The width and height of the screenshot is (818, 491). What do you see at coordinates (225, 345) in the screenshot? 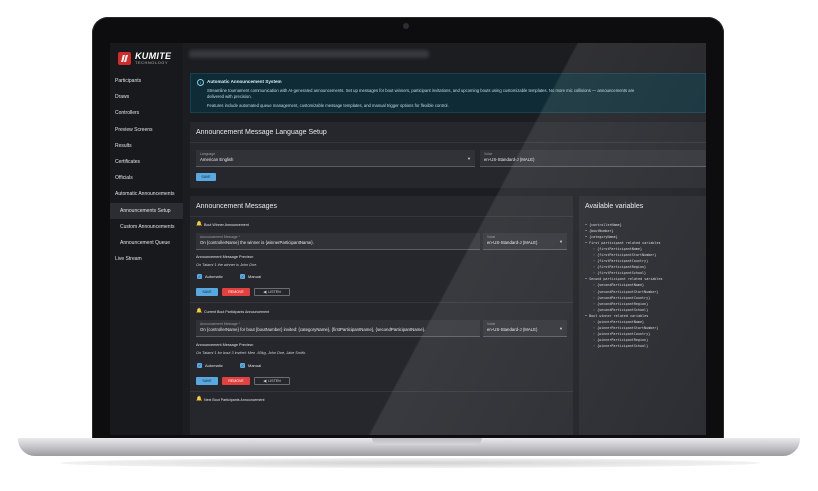
I see `current-bout-preview-title: Announcement Message Preview:` at bounding box center [225, 345].